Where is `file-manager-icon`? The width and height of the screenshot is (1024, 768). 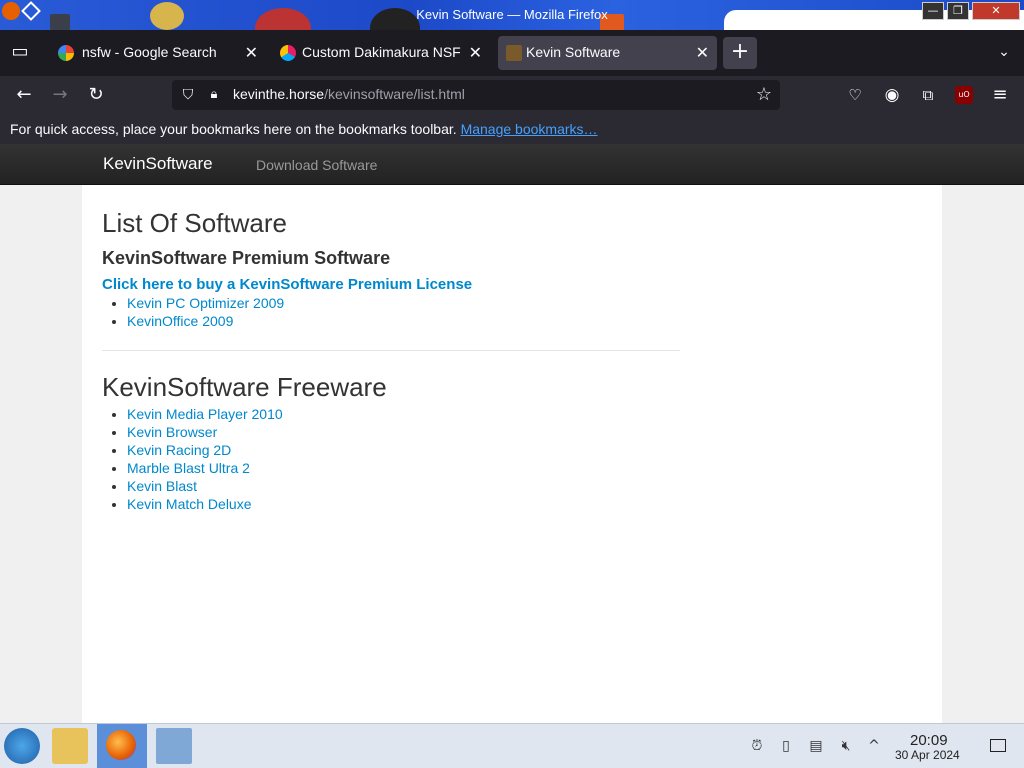 file-manager-icon is located at coordinates (70, 746).